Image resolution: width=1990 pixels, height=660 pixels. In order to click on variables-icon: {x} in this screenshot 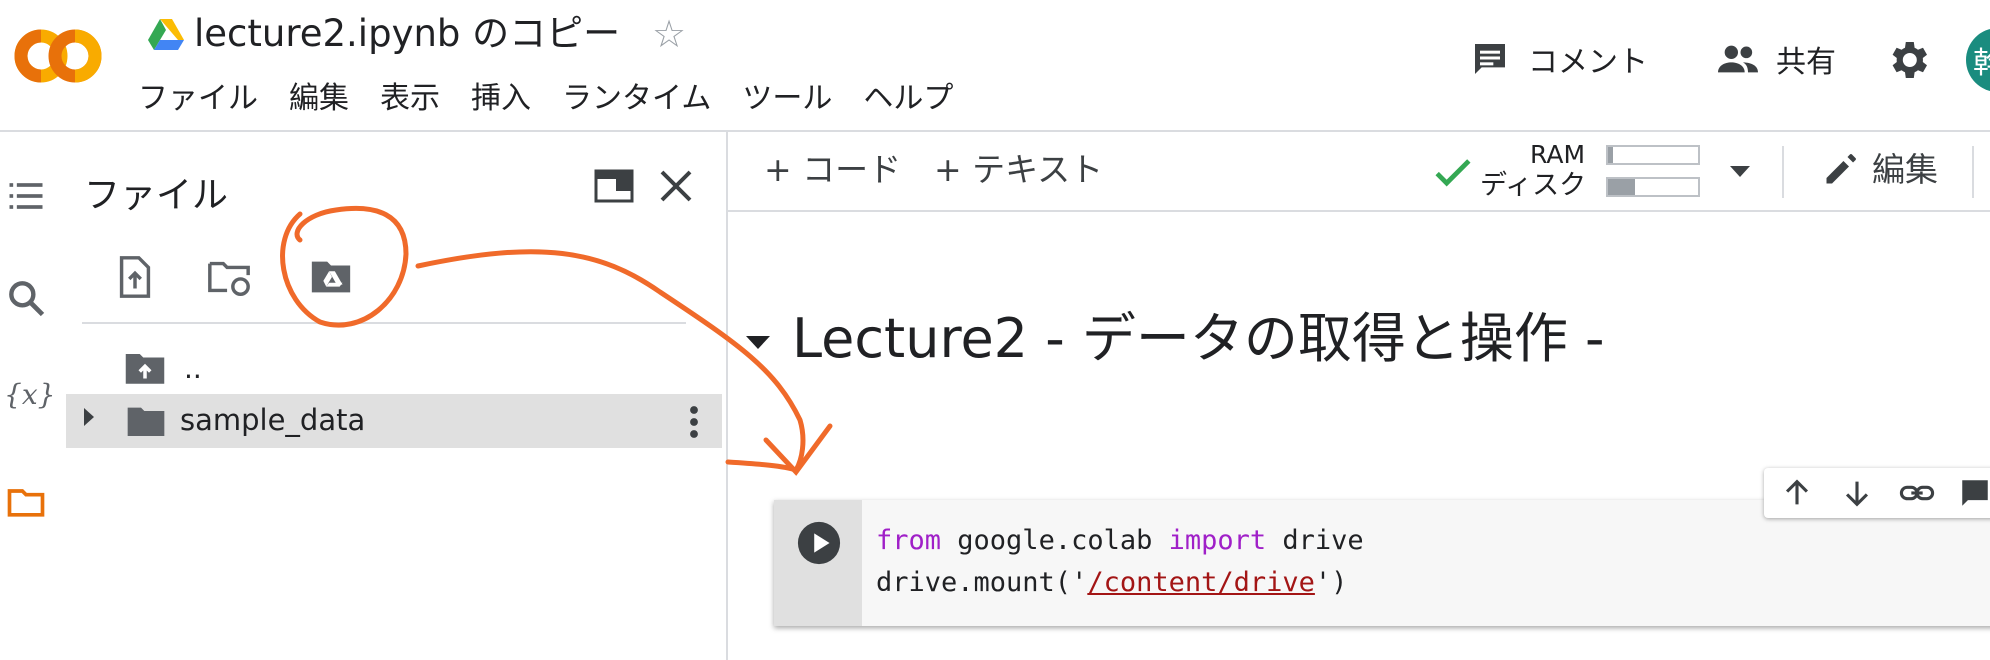, I will do `click(29, 394)`.